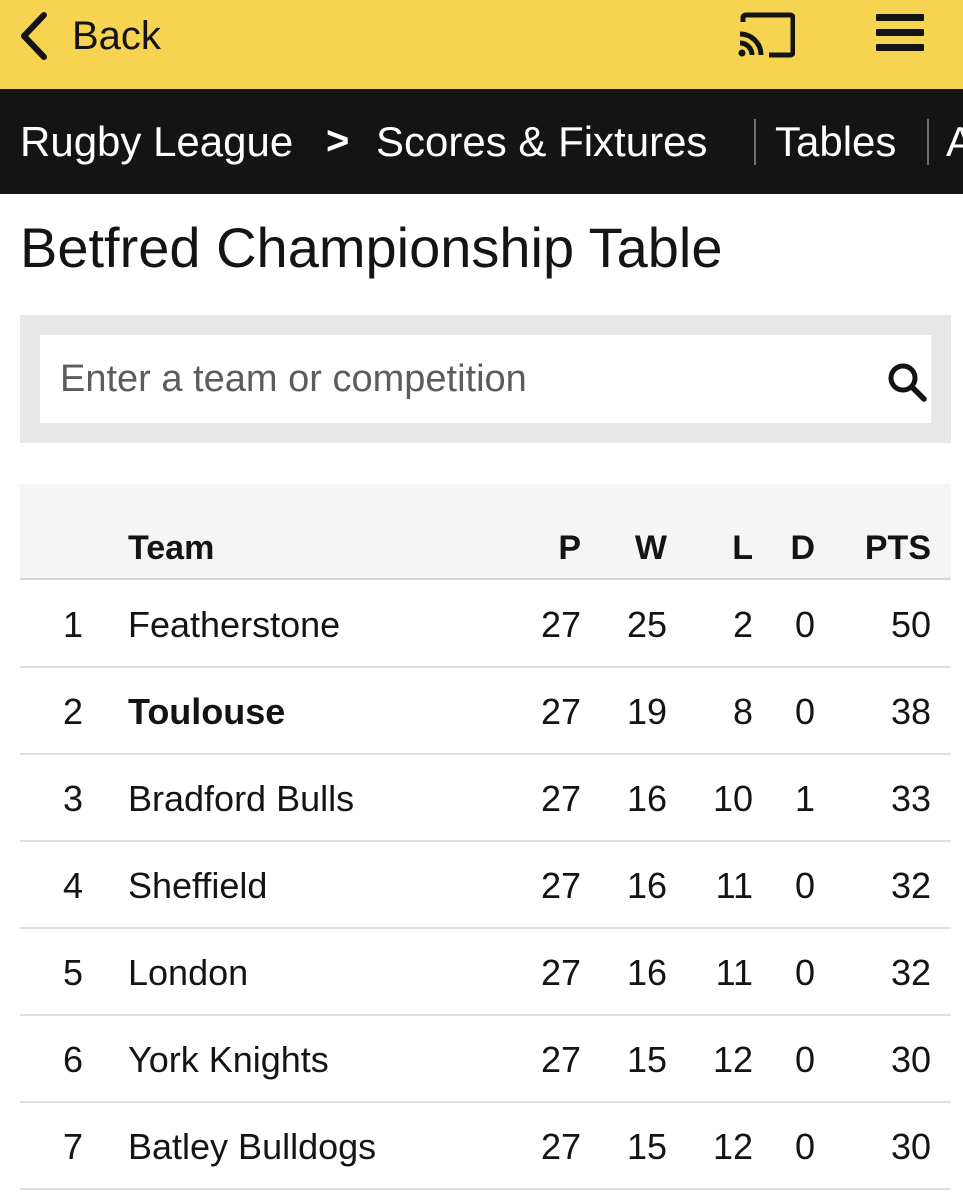 Image resolution: width=963 pixels, height=1200 pixels. I want to click on page-title: Betfred Championship Table, so click(371, 247).